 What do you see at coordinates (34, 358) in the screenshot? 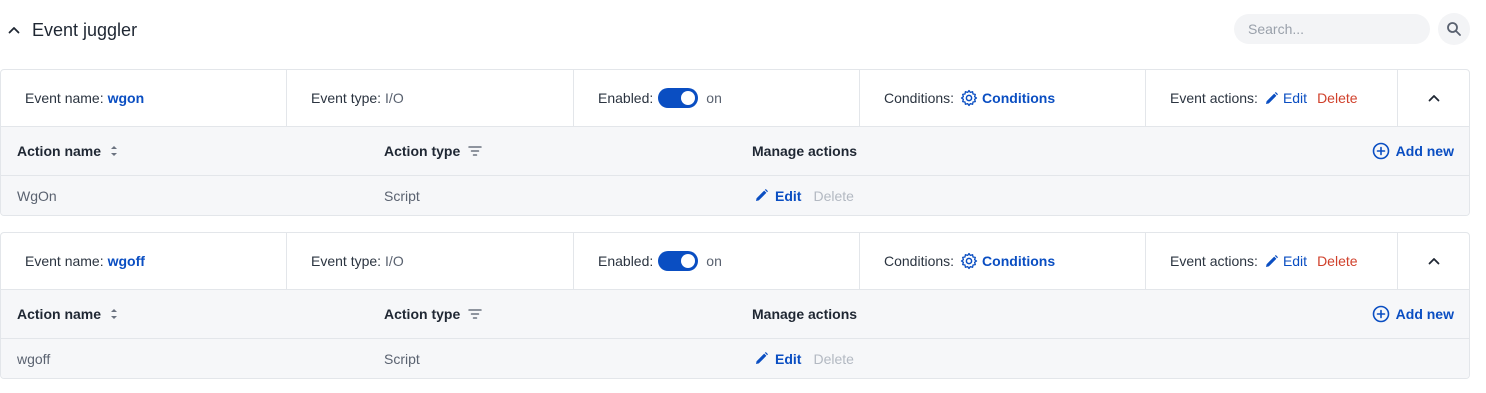
I see `action-name-value: wgoff` at bounding box center [34, 358].